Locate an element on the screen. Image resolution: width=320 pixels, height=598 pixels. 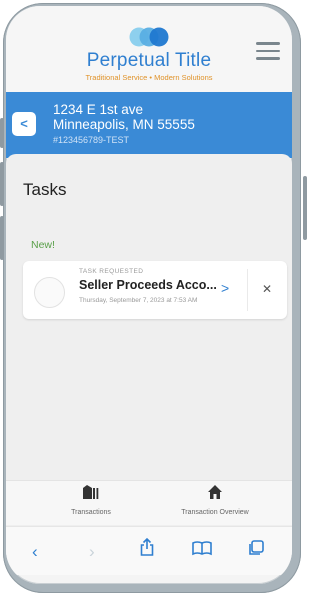
task-date: Thursday, September 7, 2023 at 7:53 AM is located at coordinates (138, 300).